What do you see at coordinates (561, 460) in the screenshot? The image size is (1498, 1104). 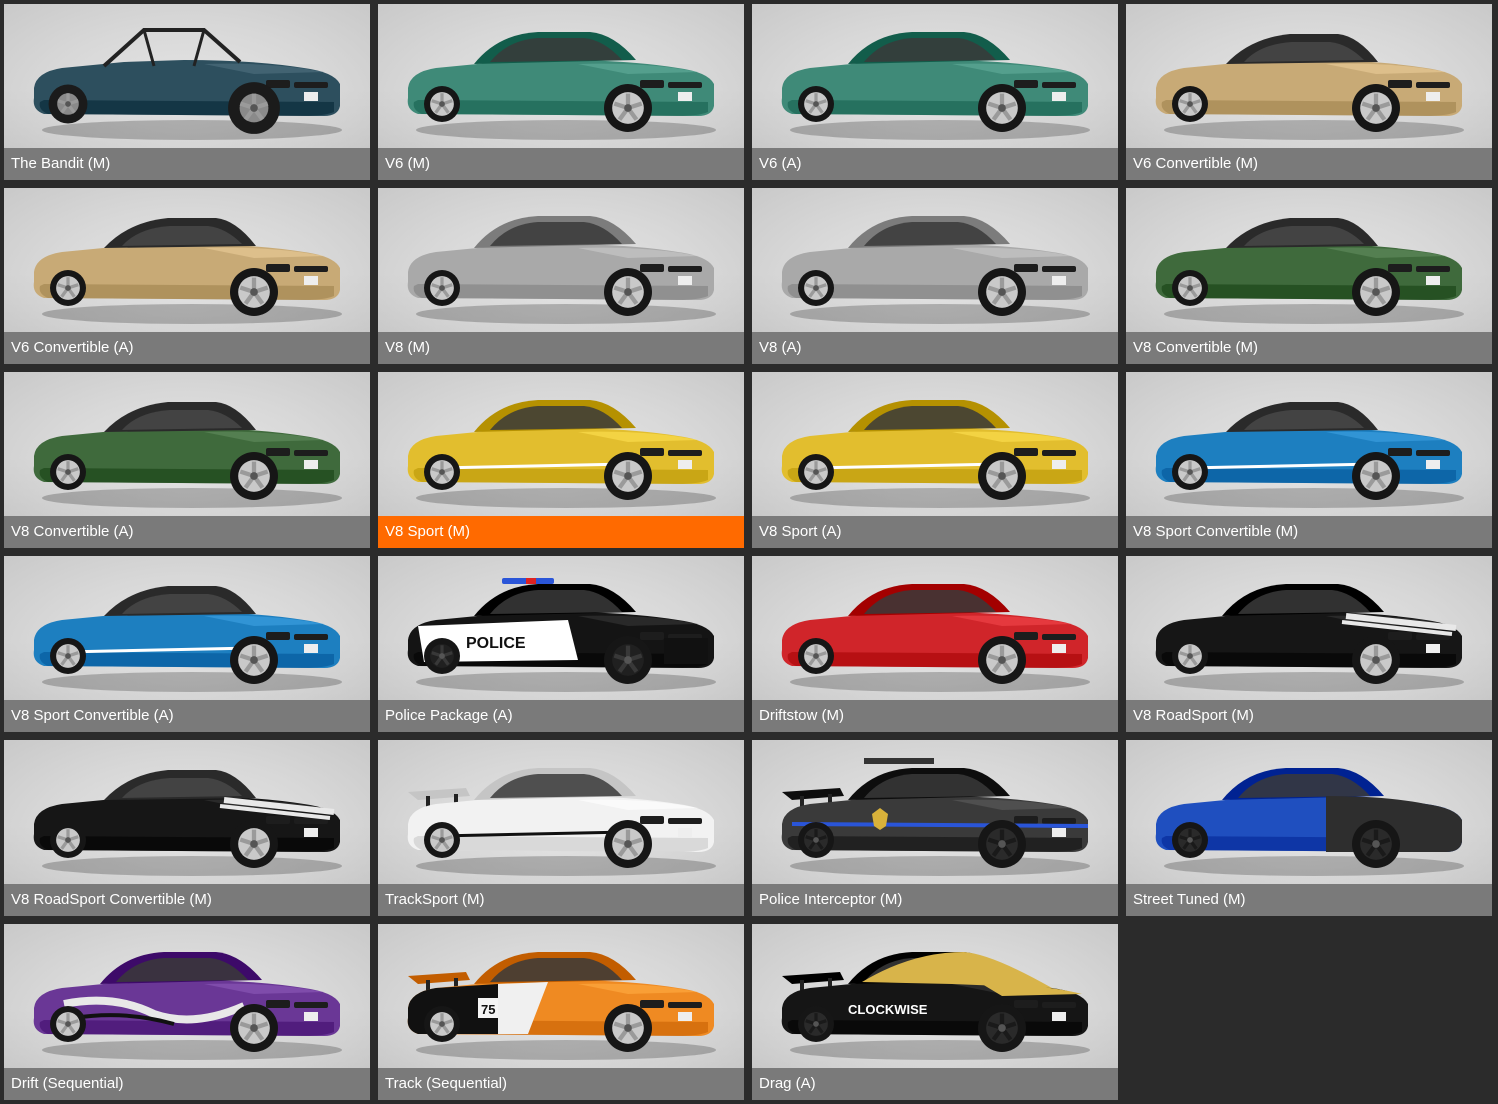 I see `variant-tile: V8 Sport (M)` at bounding box center [561, 460].